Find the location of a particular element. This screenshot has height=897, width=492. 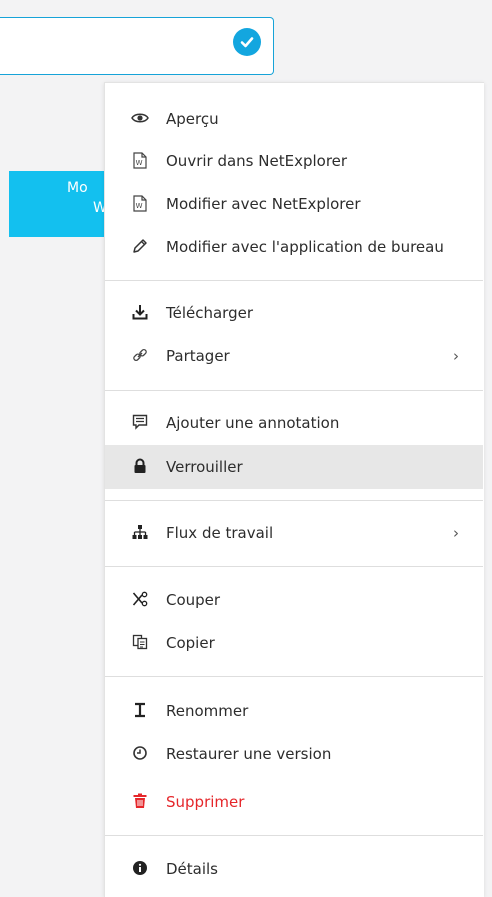

sitemap-icon is located at coordinates (140, 532).